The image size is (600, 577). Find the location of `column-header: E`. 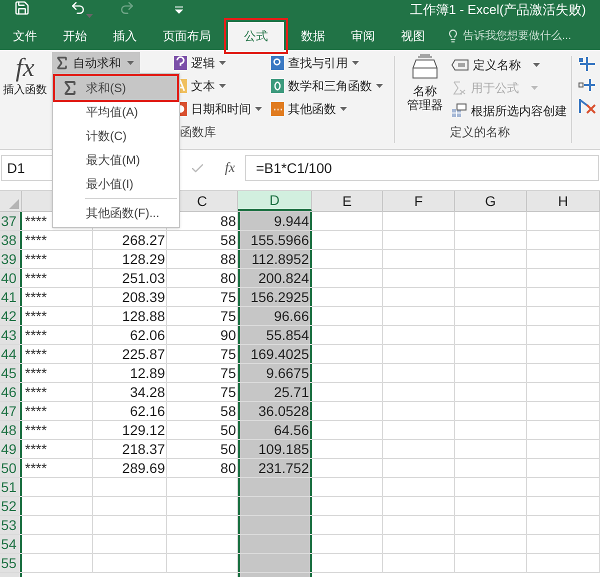

column-header: E is located at coordinates (347, 201).